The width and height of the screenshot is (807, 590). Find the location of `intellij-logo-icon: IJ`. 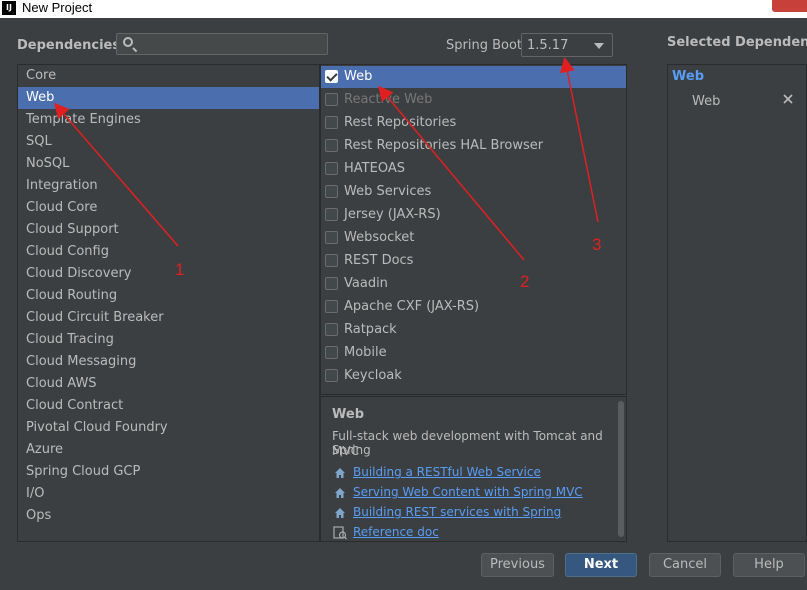

intellij-logo-icon: IJ is located at coordinates (9, 8).